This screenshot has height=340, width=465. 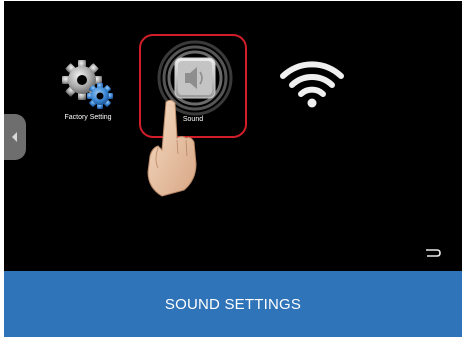 I want to click on app-label-factory-setting: Factory Setting, so click(x=88, y=117).